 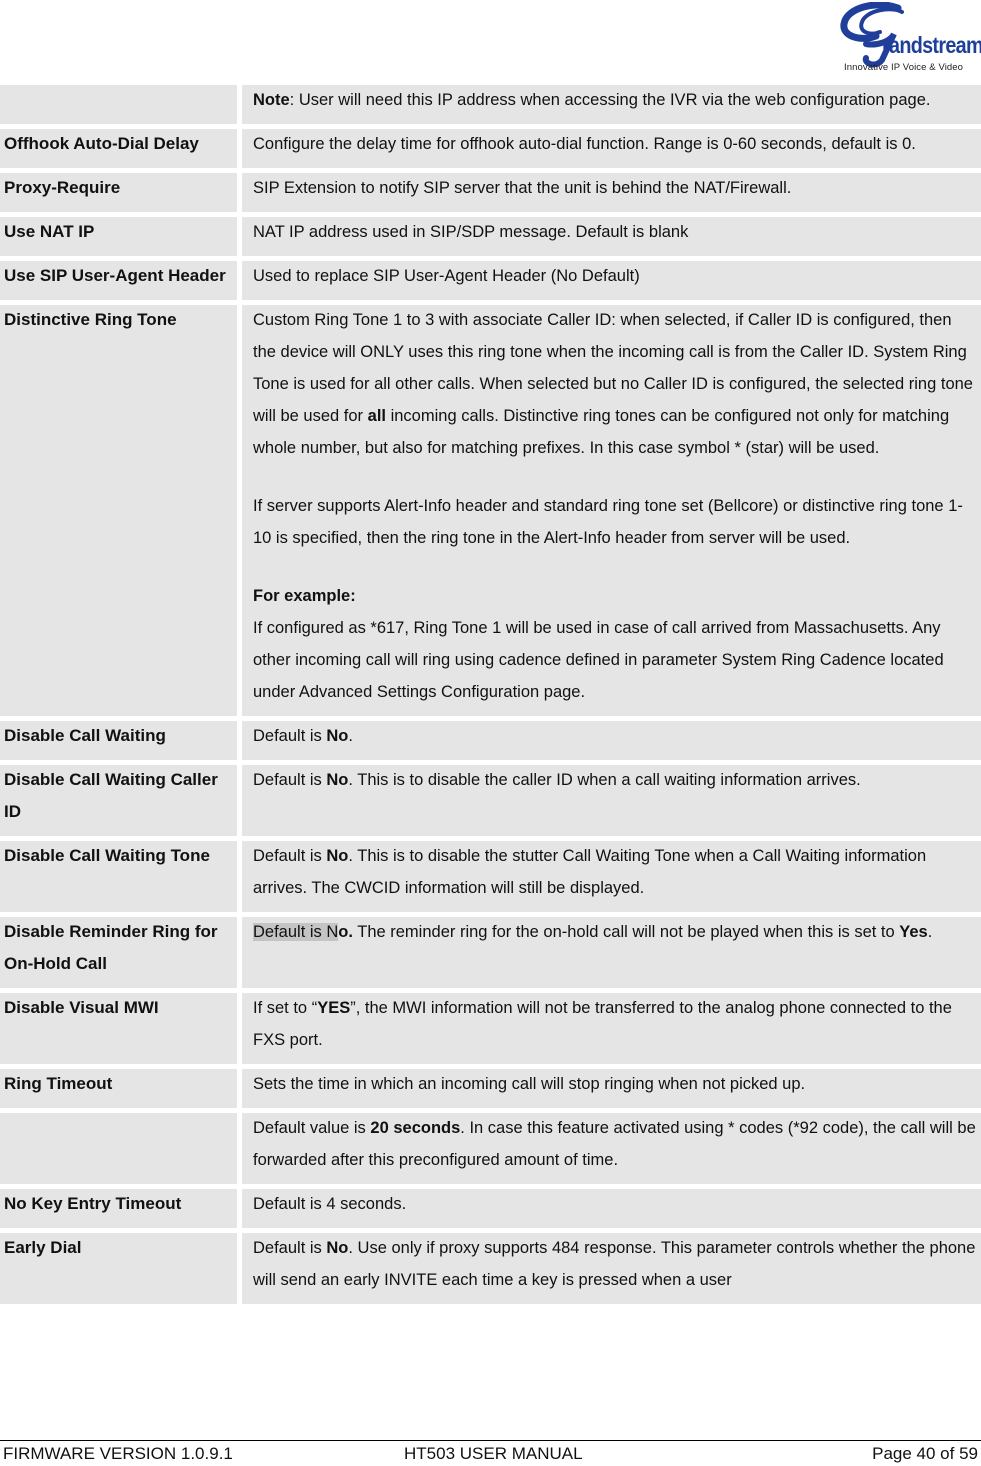 What do you see at coordinates (49, 231) in the screenshot?
I see `parameter-name: Use NAT IP` at bounding box center [49, 231].